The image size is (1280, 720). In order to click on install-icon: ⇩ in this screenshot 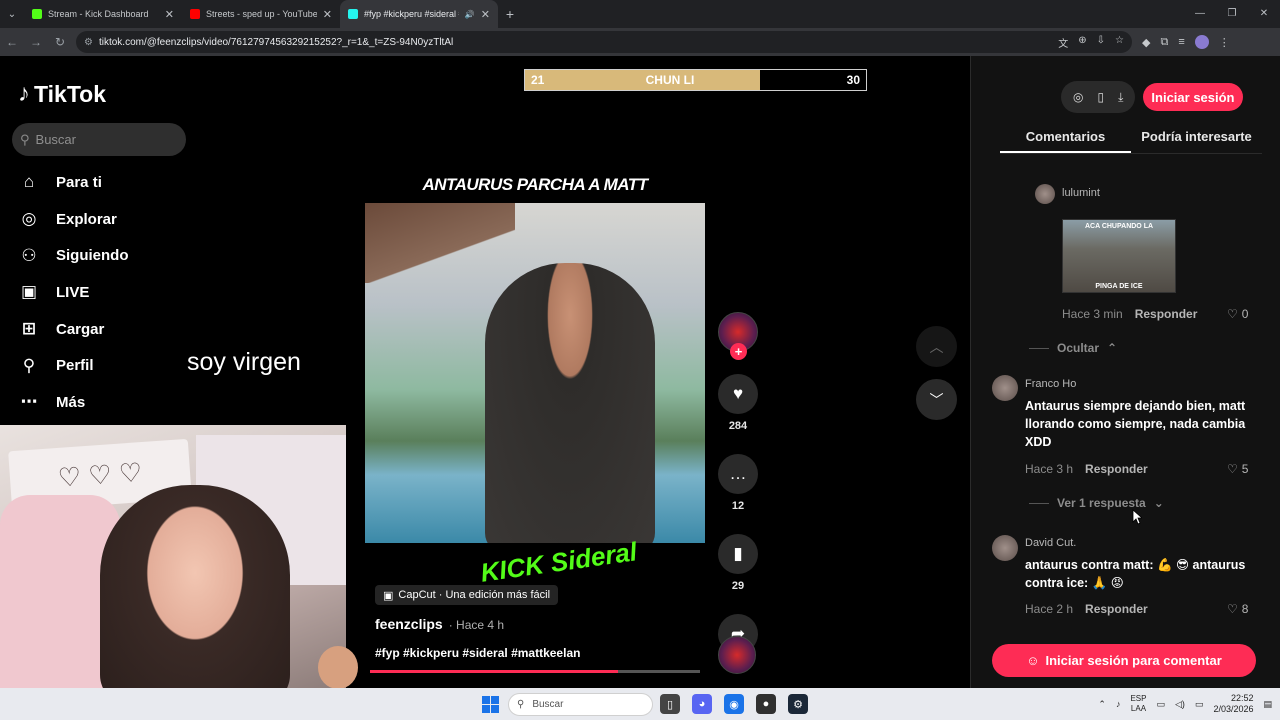, I will do `click(1101, 42)`.